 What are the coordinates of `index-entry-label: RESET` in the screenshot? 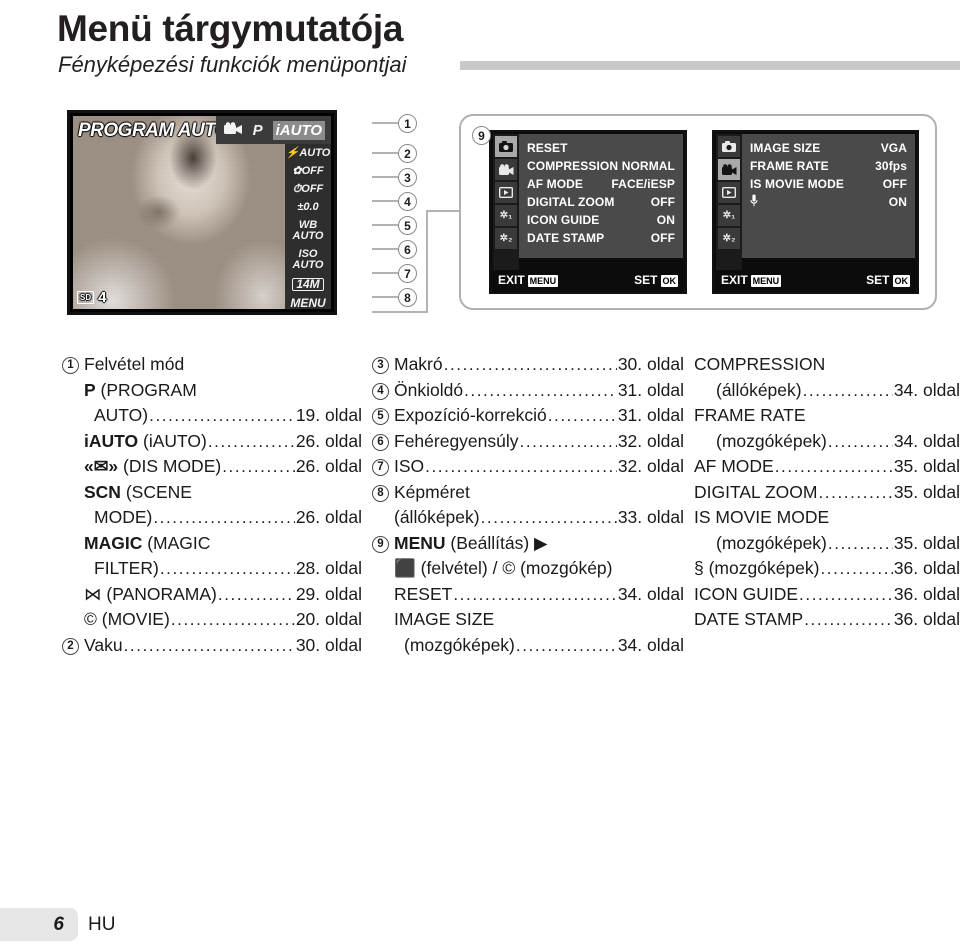 It's located at (423, 593).